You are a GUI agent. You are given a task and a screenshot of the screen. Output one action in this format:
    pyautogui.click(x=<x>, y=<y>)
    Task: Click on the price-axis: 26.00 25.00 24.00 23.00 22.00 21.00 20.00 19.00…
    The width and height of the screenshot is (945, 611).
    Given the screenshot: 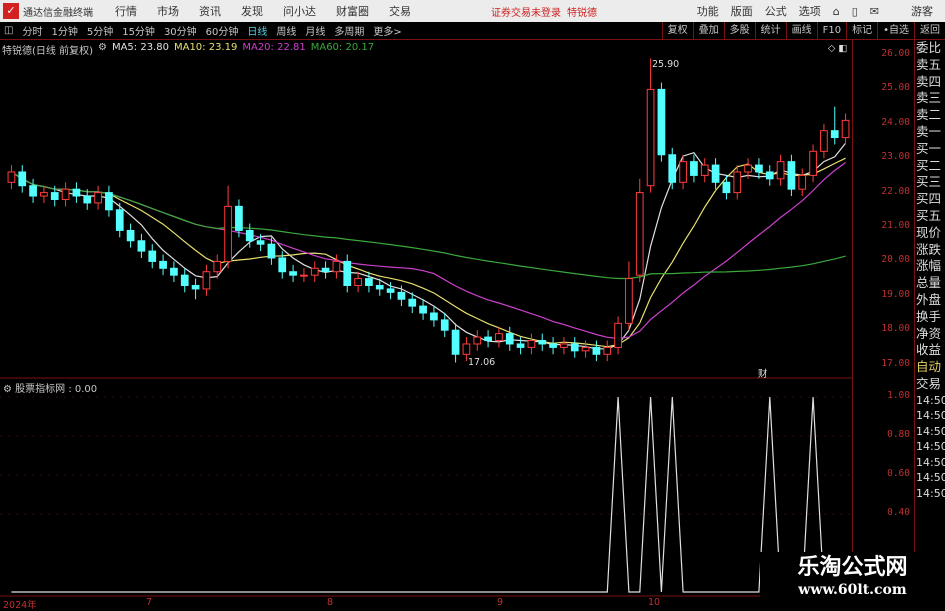 What is the action you would take?
    pyautogui.click(x=883, y=318)
    